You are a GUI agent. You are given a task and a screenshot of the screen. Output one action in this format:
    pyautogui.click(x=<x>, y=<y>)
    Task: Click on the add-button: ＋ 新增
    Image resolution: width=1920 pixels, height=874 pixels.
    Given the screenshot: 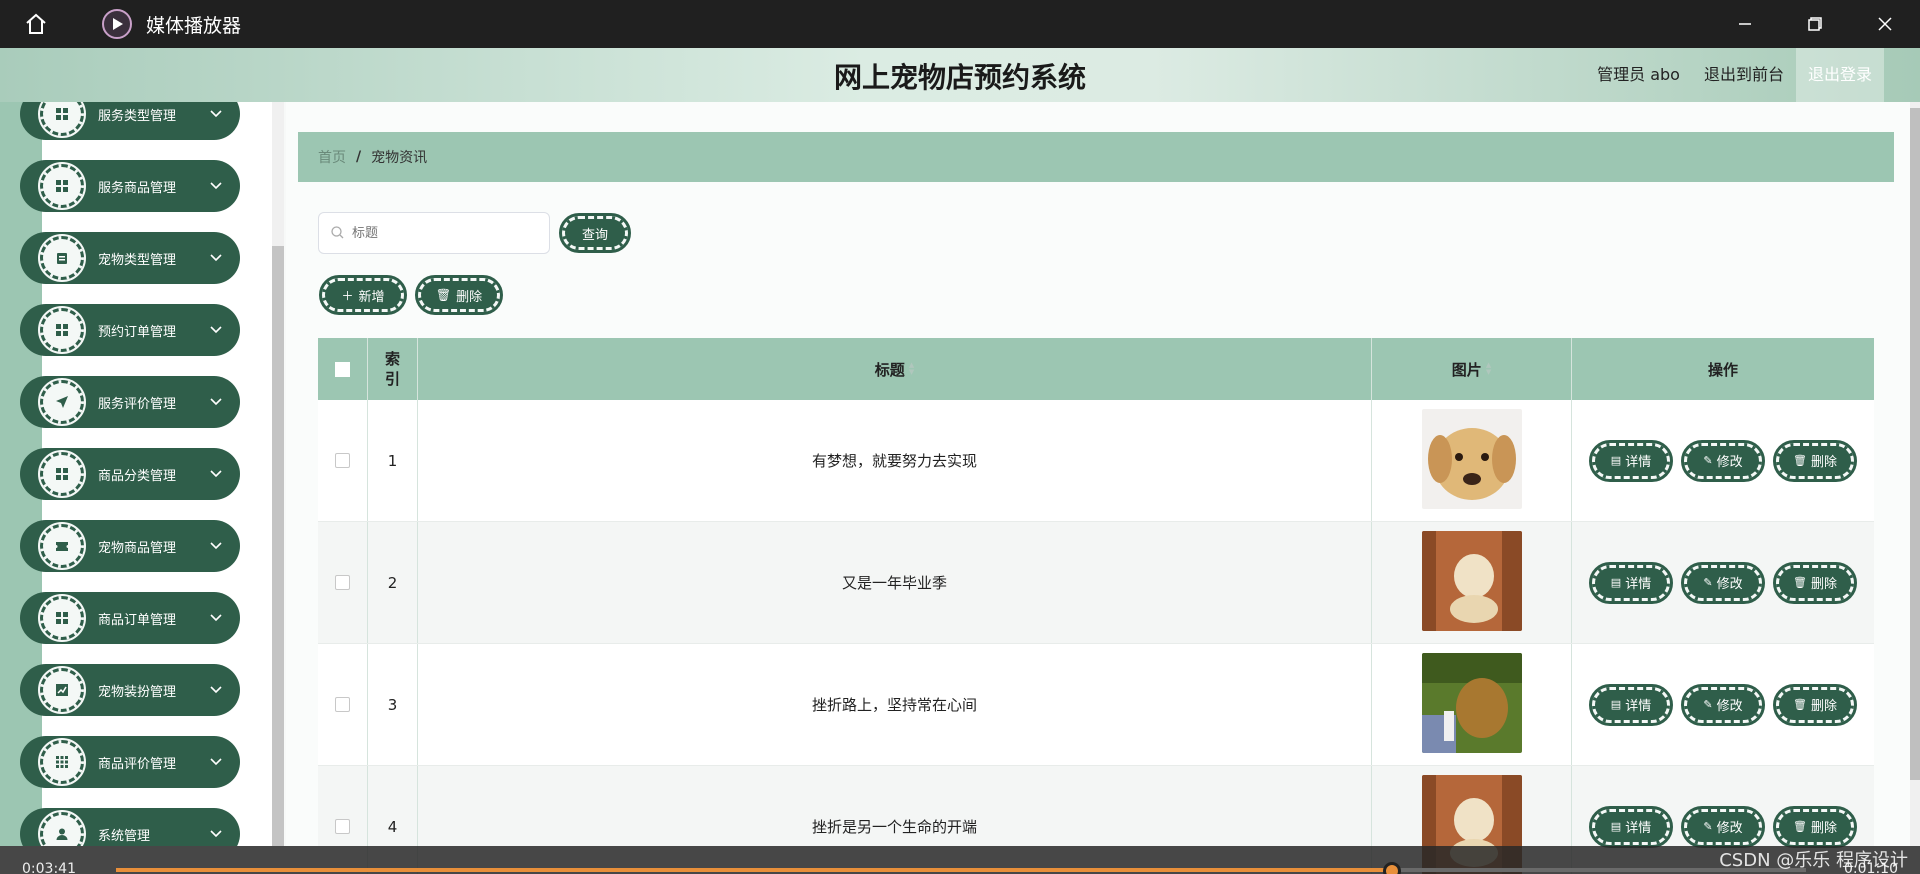 What is the action you would take?
    pyautogui.click(x=363, y=295)
    